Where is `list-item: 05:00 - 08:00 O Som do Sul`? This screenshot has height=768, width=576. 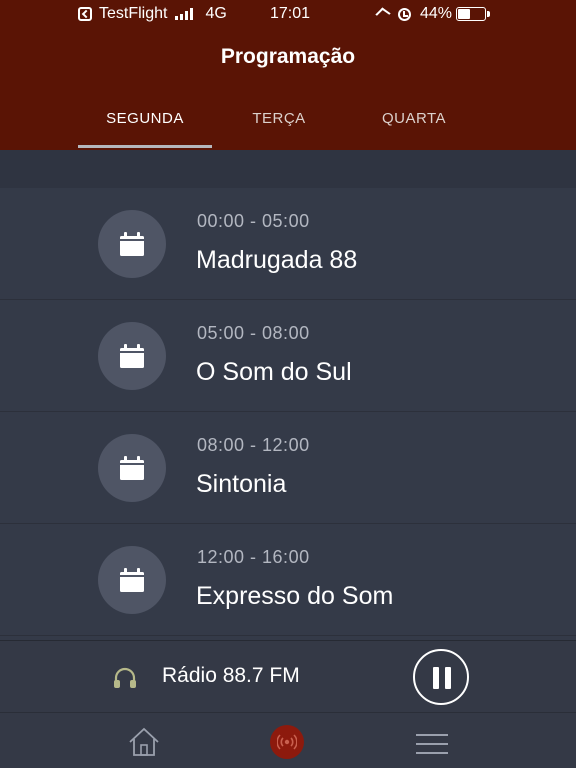 list-item: 05:00 - 08:00 O Som do Sul is located at coordinates (288, 356).